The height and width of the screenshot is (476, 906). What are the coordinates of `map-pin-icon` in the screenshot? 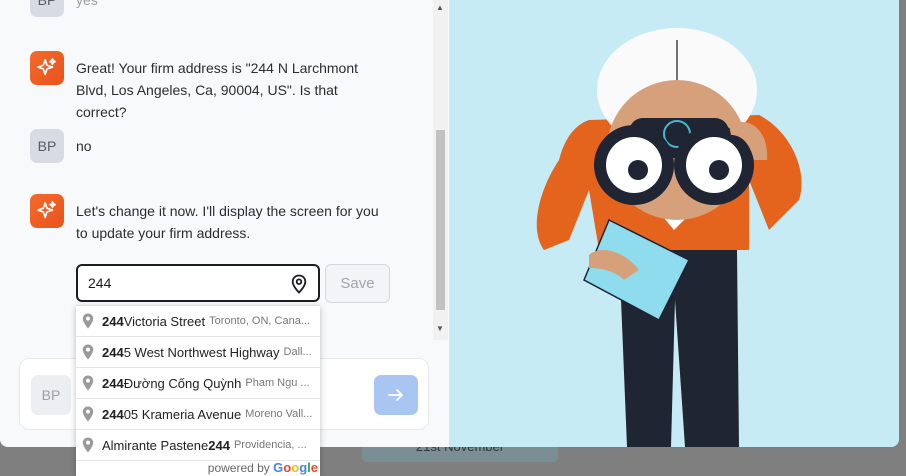 It's located at (299, 284).